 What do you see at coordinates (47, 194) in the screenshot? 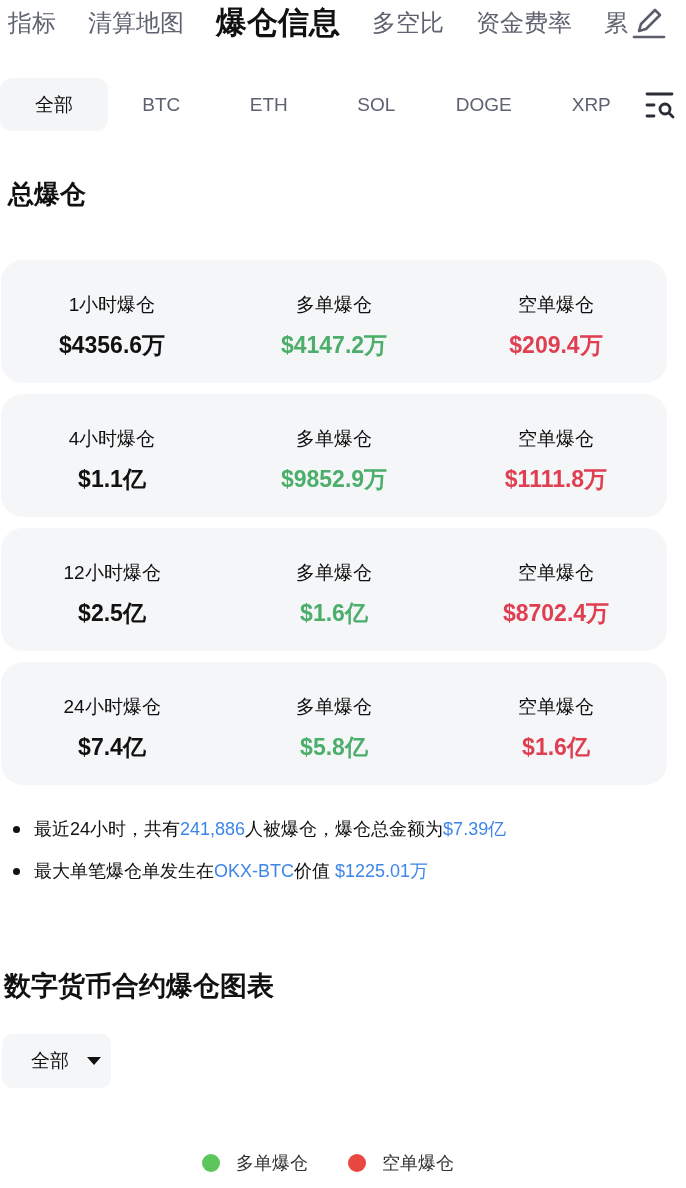
I see `section-title: 总爆仓` at bounding box center [47, 194].